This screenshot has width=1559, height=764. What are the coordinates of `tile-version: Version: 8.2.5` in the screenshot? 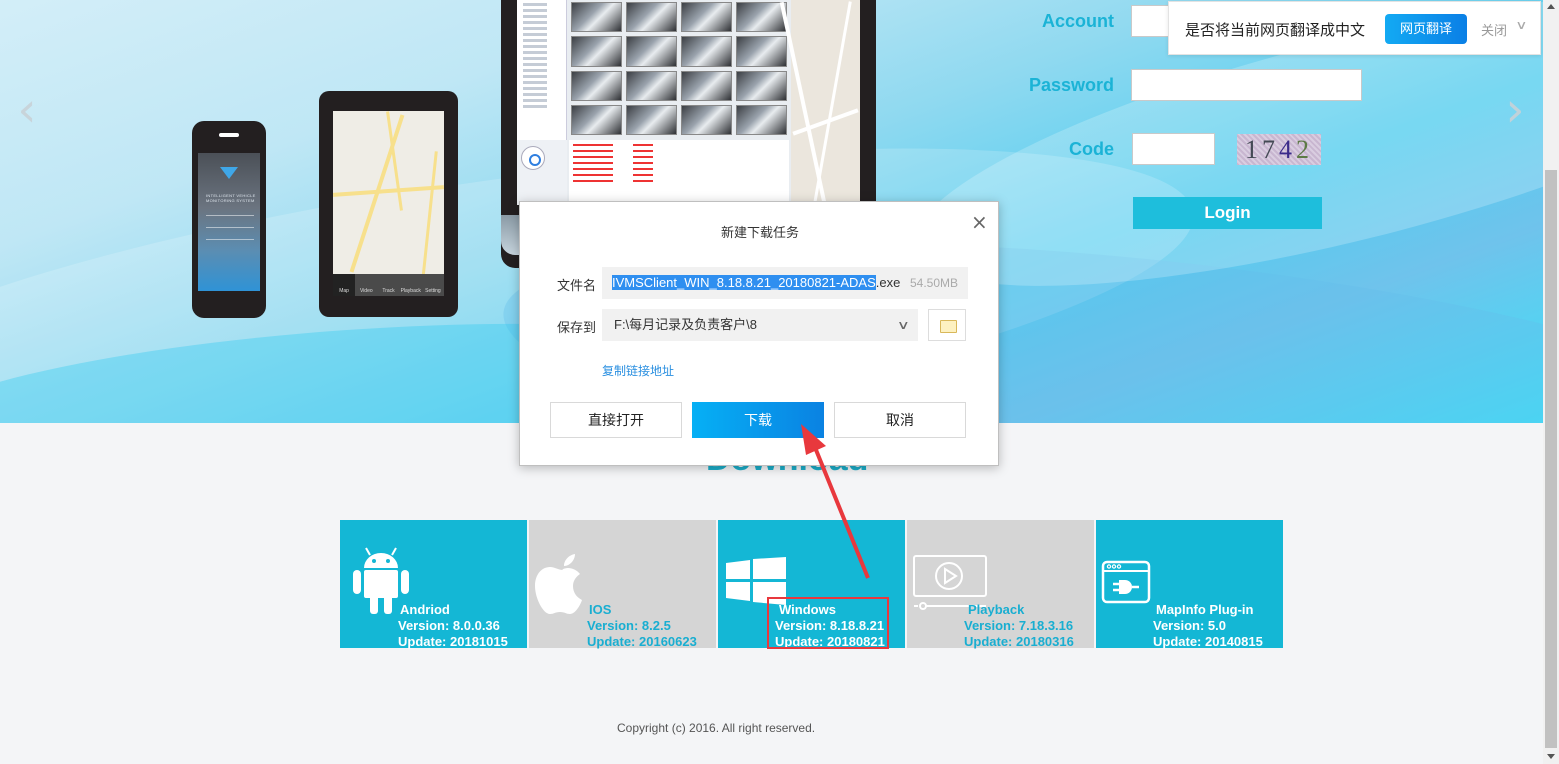 It's located at (629, 625).